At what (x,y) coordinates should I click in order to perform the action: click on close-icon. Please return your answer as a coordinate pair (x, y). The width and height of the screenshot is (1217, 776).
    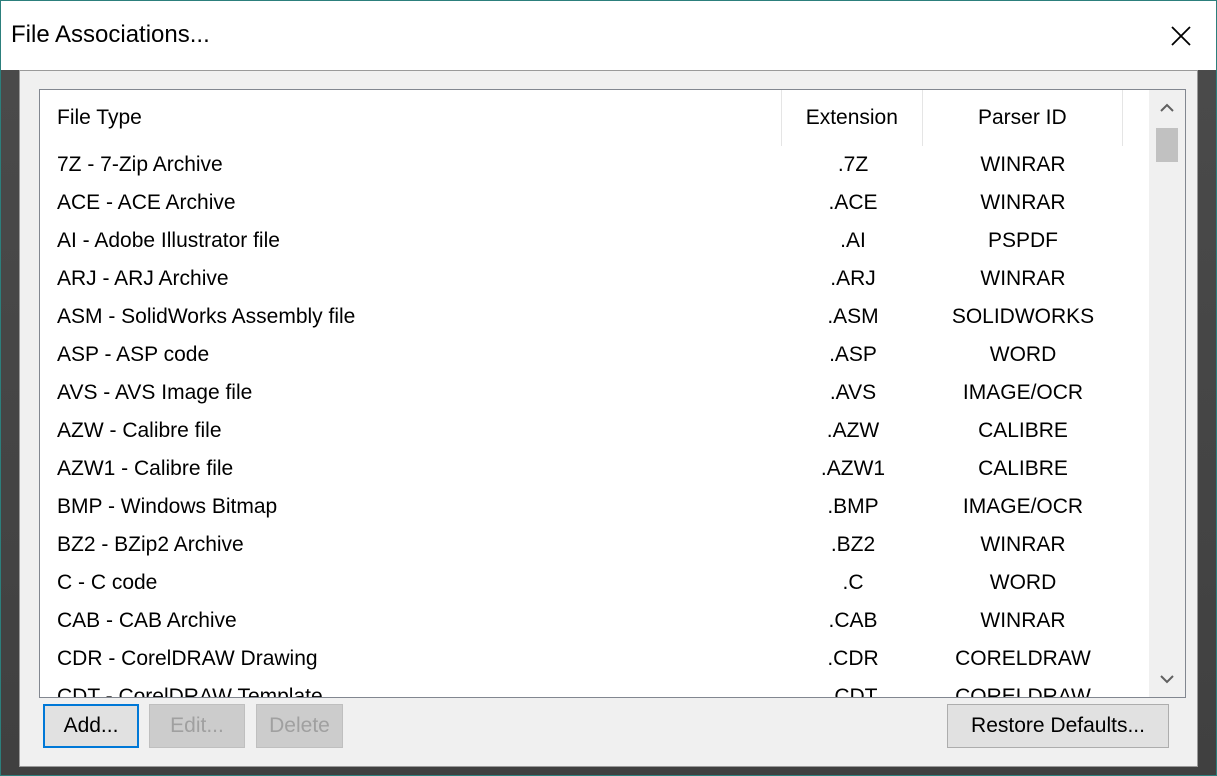
    Looking at the image, I should click on (1181, 35).